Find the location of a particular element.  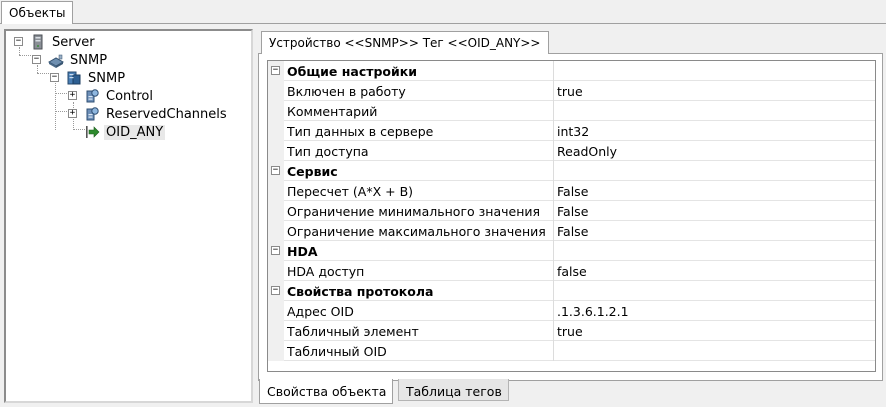

tree-item-reservedchannels: ReservedChannels is located at coordinates (156, 114).